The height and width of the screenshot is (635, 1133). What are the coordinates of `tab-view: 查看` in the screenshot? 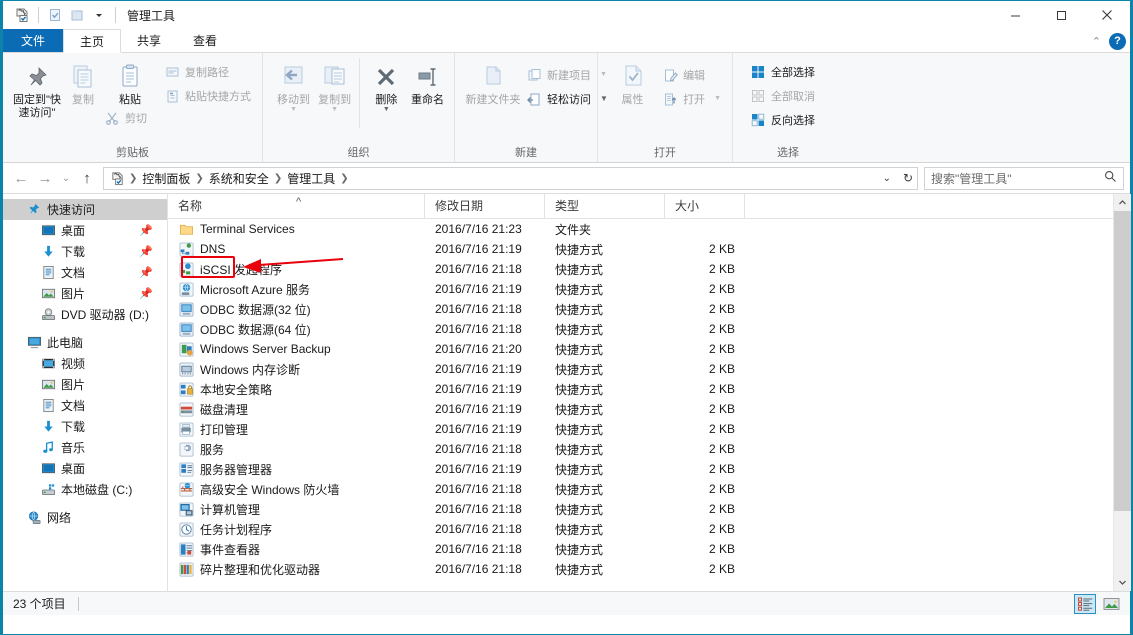 It's located at (205, 40).